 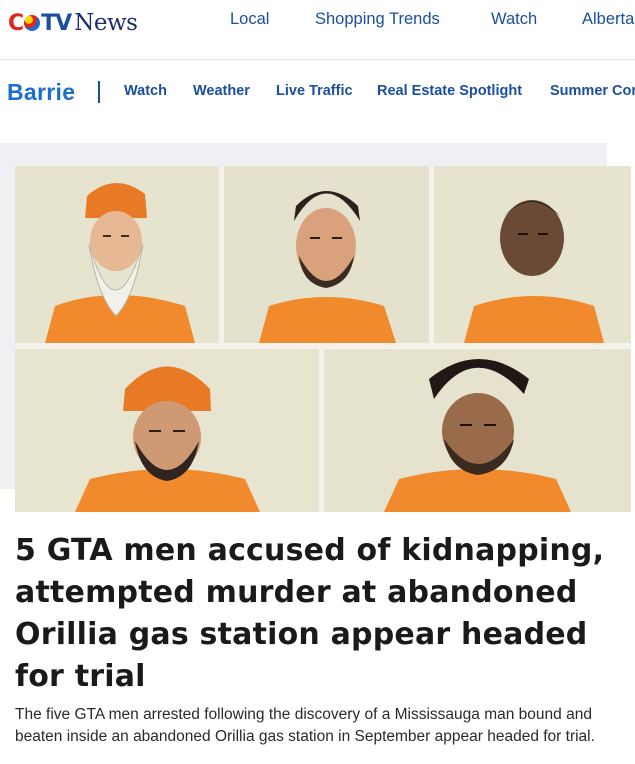 I want to click on subnav-watch: Watch, so click(x=145, y=91).